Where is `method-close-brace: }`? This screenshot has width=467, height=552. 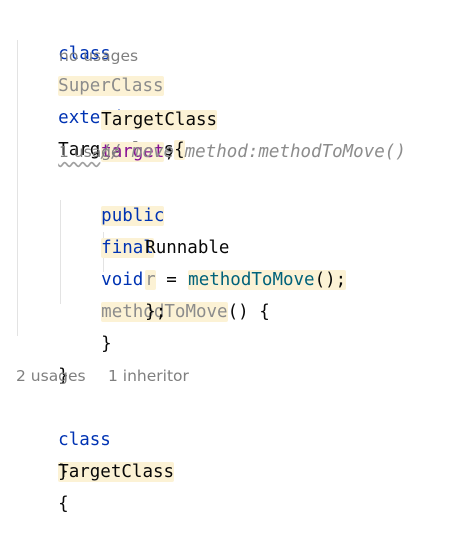
method-close-brace: } is located at coordinates (106, 344).